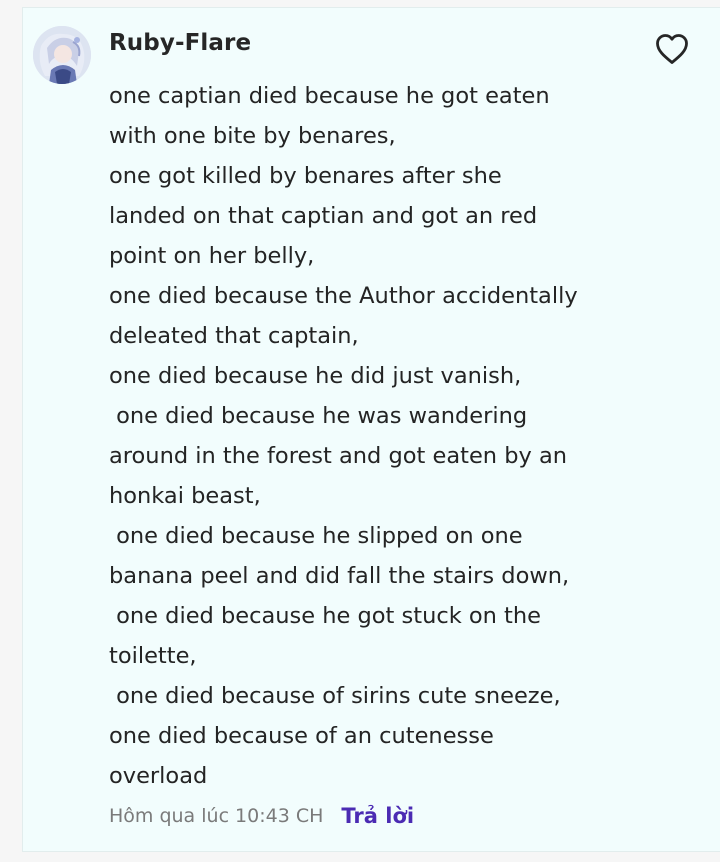  I want to click on comment-line: one died because of sirins cute sneeze,, so click(335, 696).